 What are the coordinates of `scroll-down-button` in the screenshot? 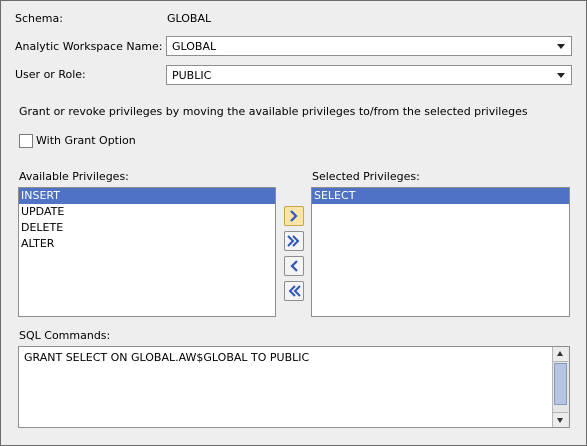 It's located at (560, 419).